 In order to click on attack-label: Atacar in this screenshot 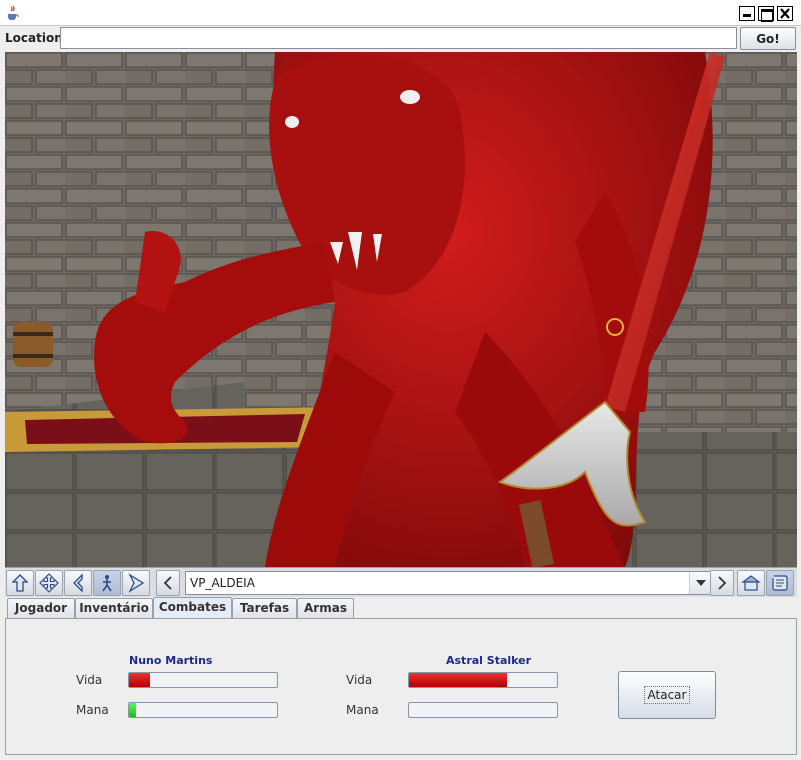, I will do `click(667, 695)`.